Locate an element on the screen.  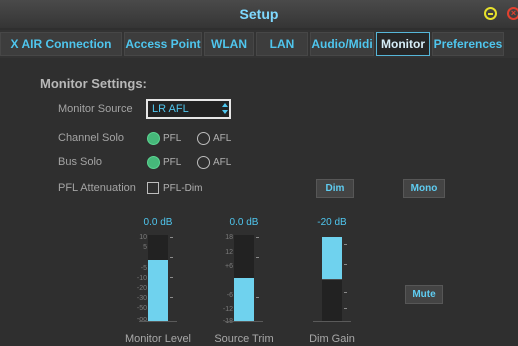
dim-gain-label: Dim Gain is located at coordinates (332, 339).